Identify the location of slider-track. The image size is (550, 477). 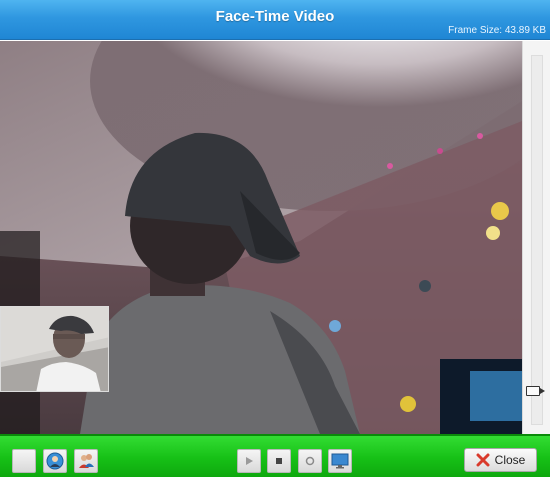
(537, 240).